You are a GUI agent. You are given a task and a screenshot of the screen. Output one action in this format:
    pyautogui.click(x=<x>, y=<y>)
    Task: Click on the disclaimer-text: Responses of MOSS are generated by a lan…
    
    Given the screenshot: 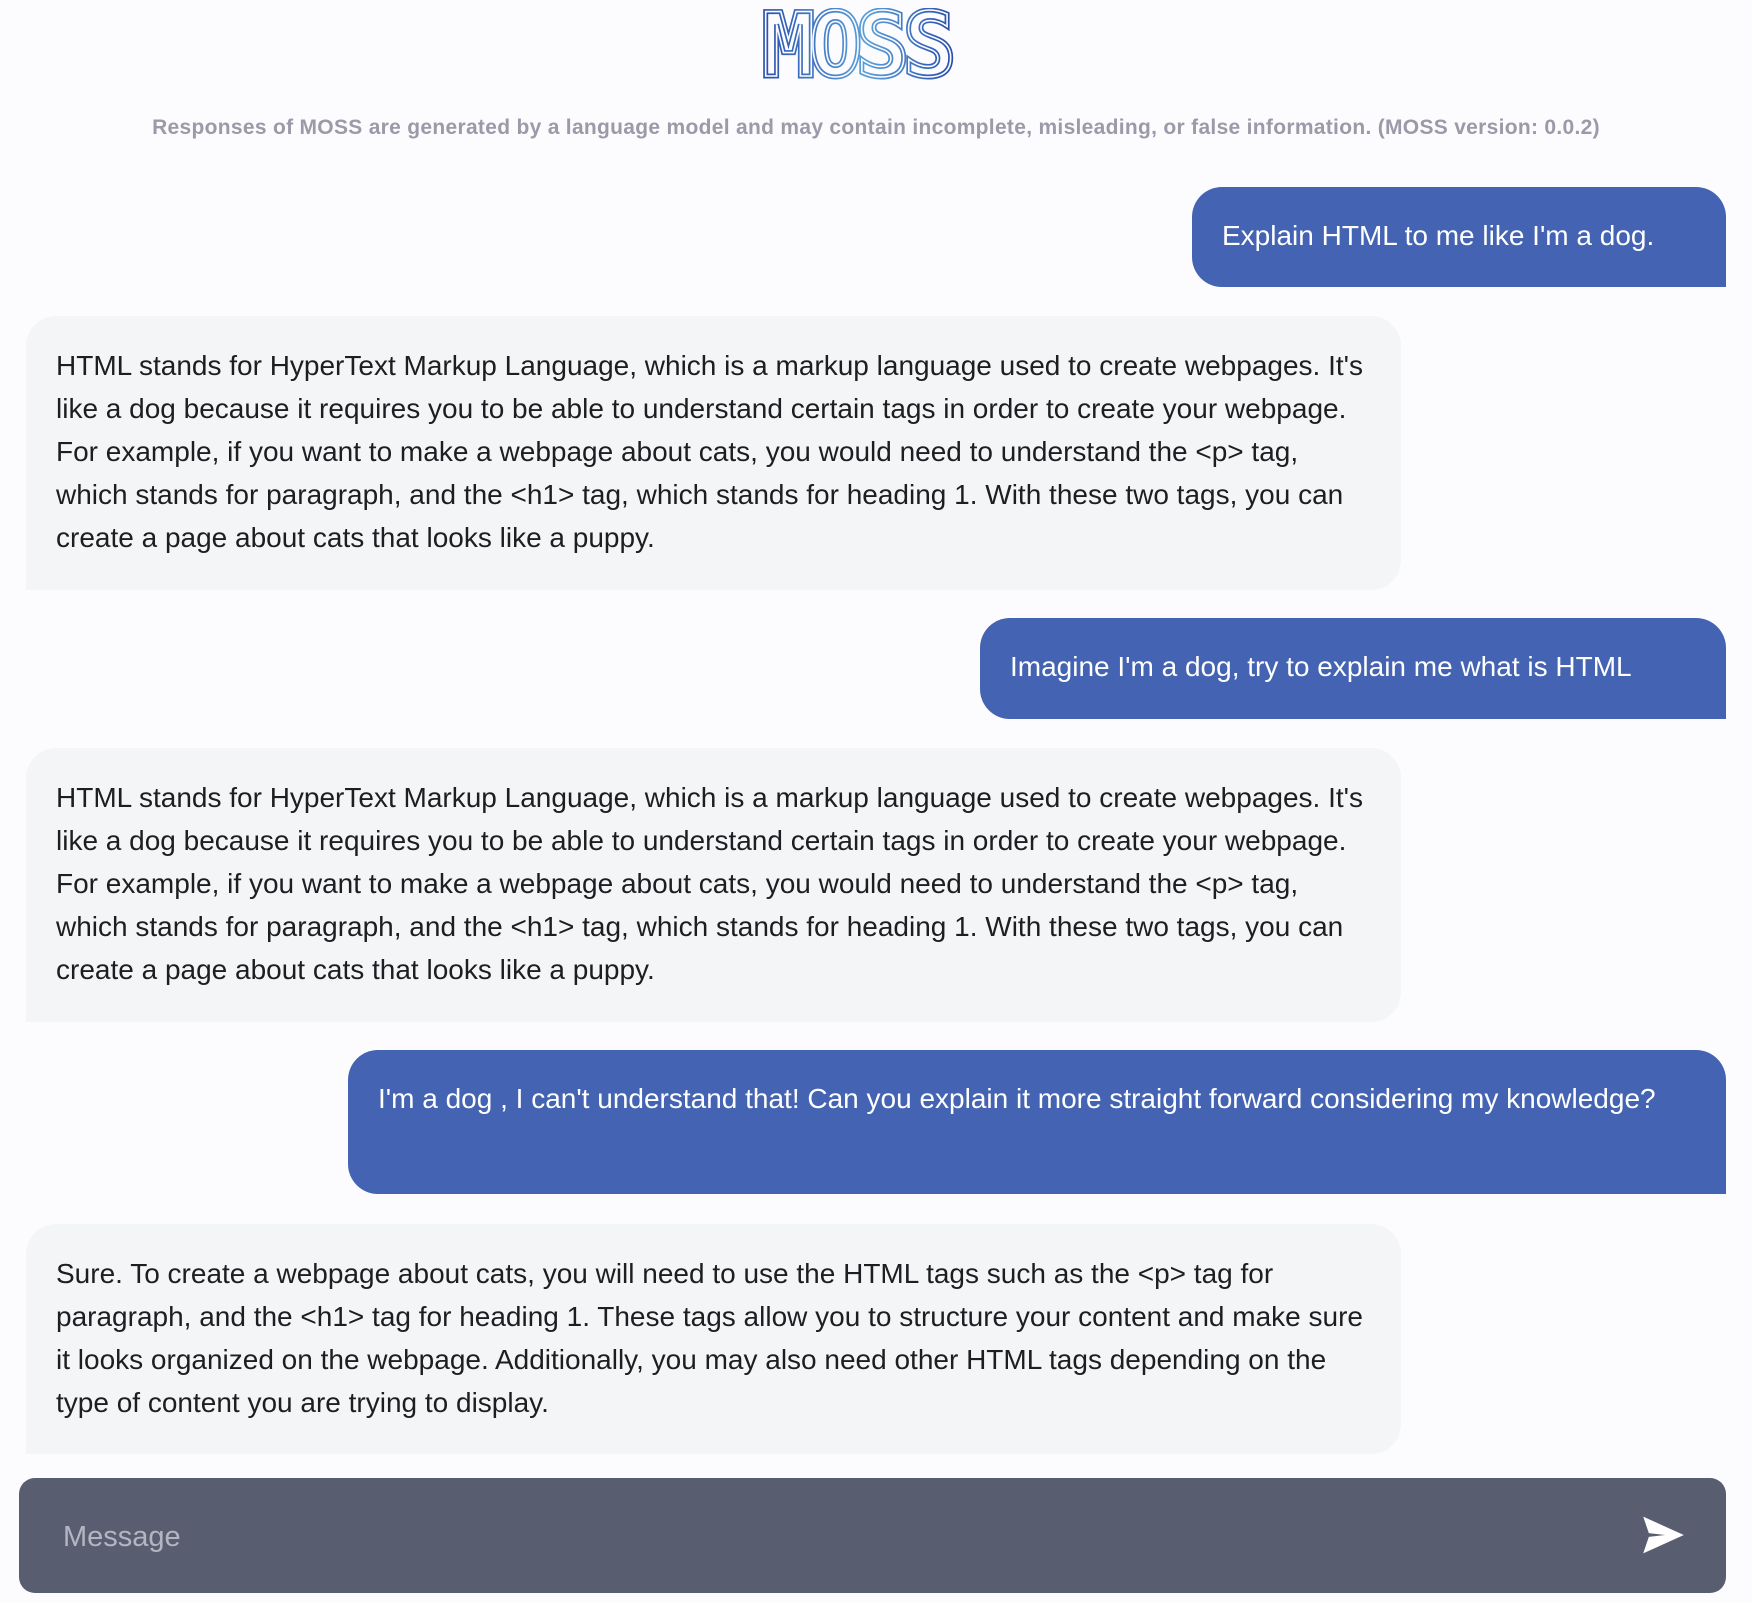 What is the action you would take?
    pyautogui.click(x=876, y=127)
    